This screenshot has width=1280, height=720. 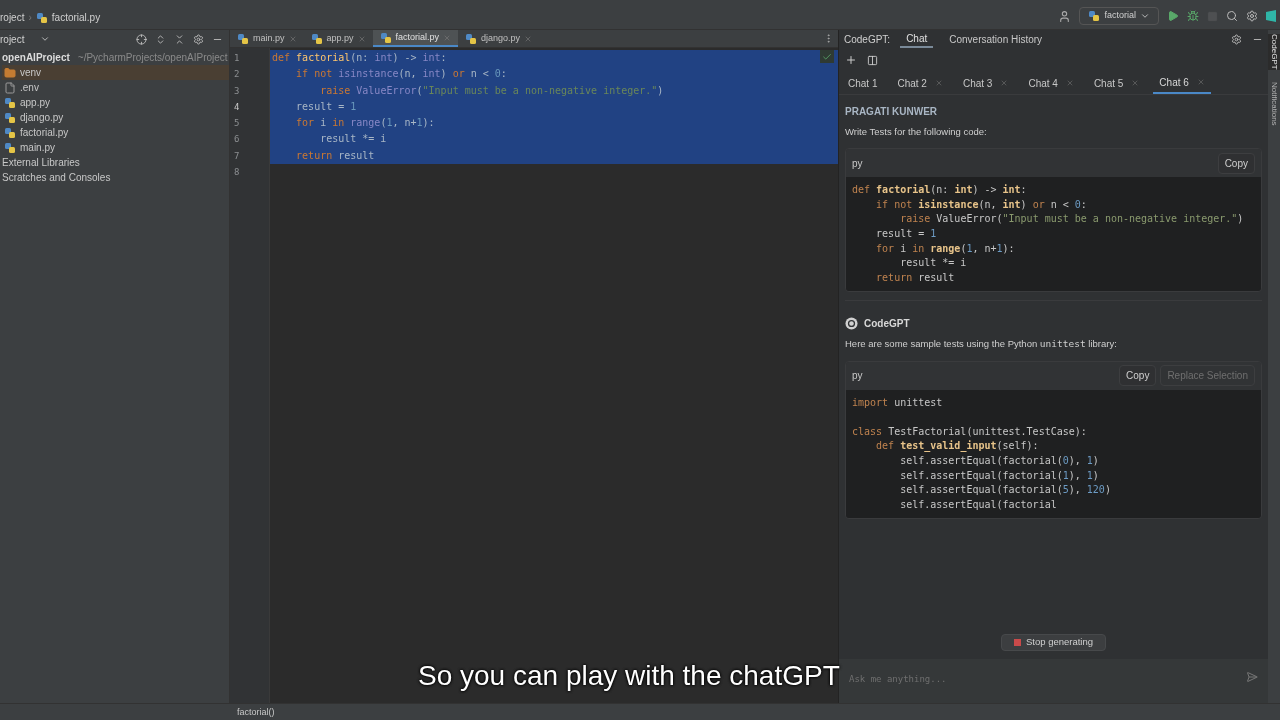 I want to click on tree-item: django.py, so click(x=115, y=117).